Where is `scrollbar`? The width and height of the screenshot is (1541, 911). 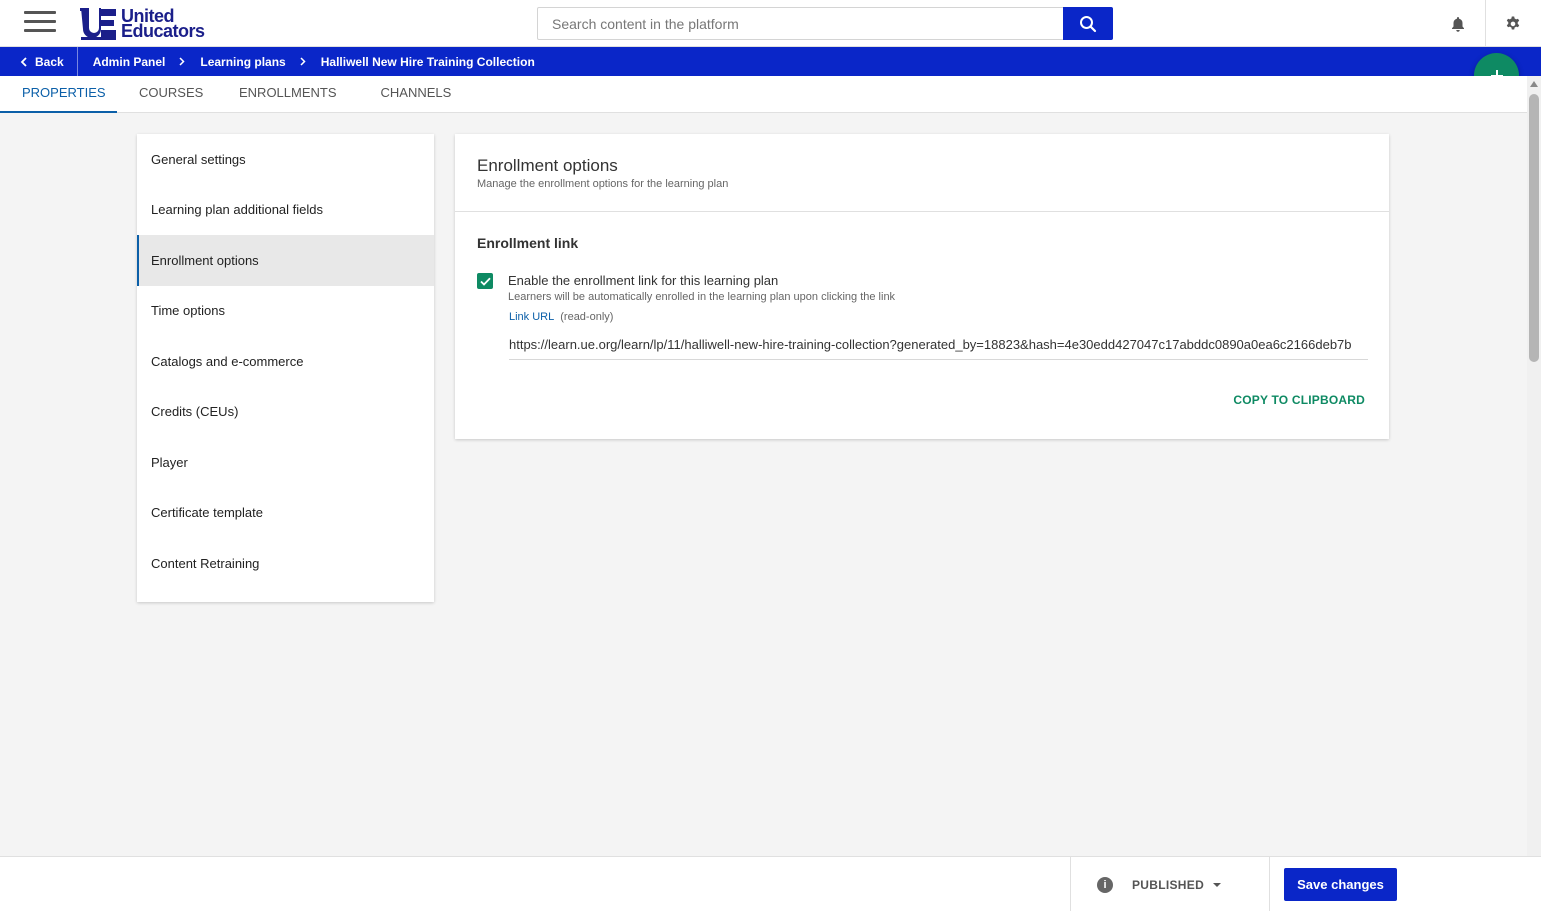 scrollbar is located at coordinates (1534, 466).